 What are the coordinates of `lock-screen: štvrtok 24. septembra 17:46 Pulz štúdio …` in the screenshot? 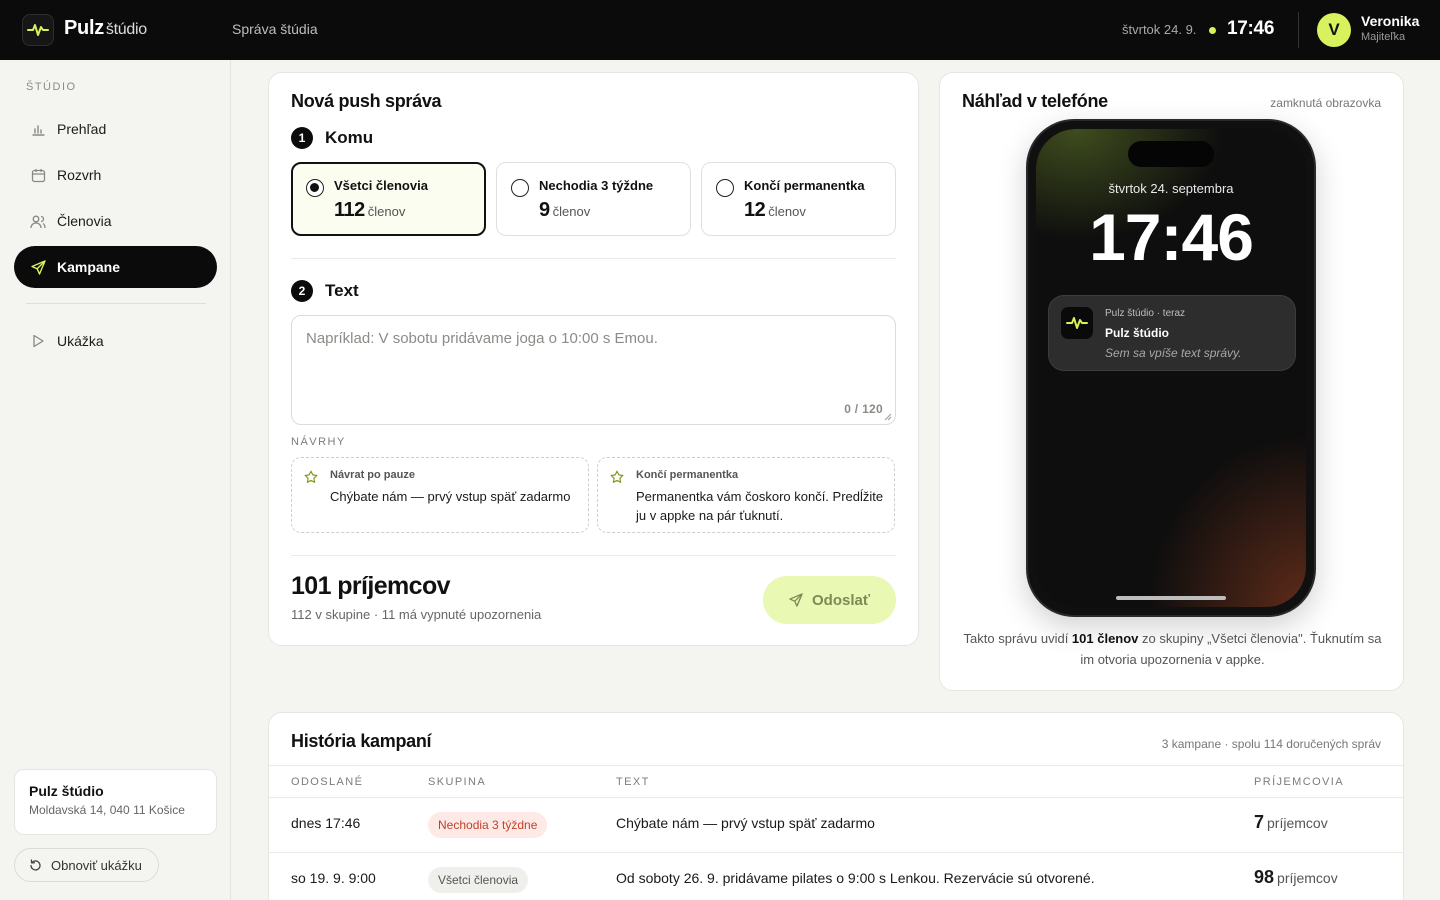 It's located at (1171, 368).